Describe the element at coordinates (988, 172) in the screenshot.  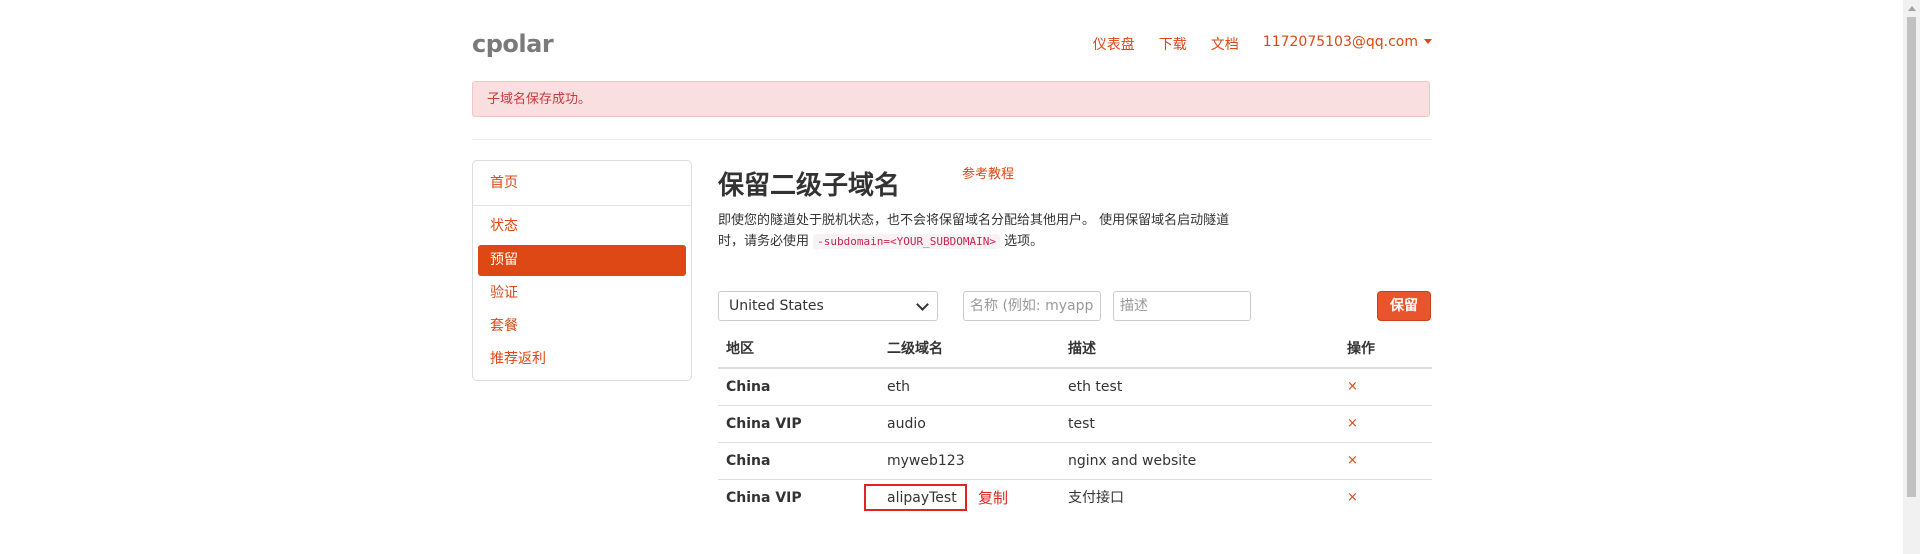
I see `tutorial-link: 参考教程` at that location.